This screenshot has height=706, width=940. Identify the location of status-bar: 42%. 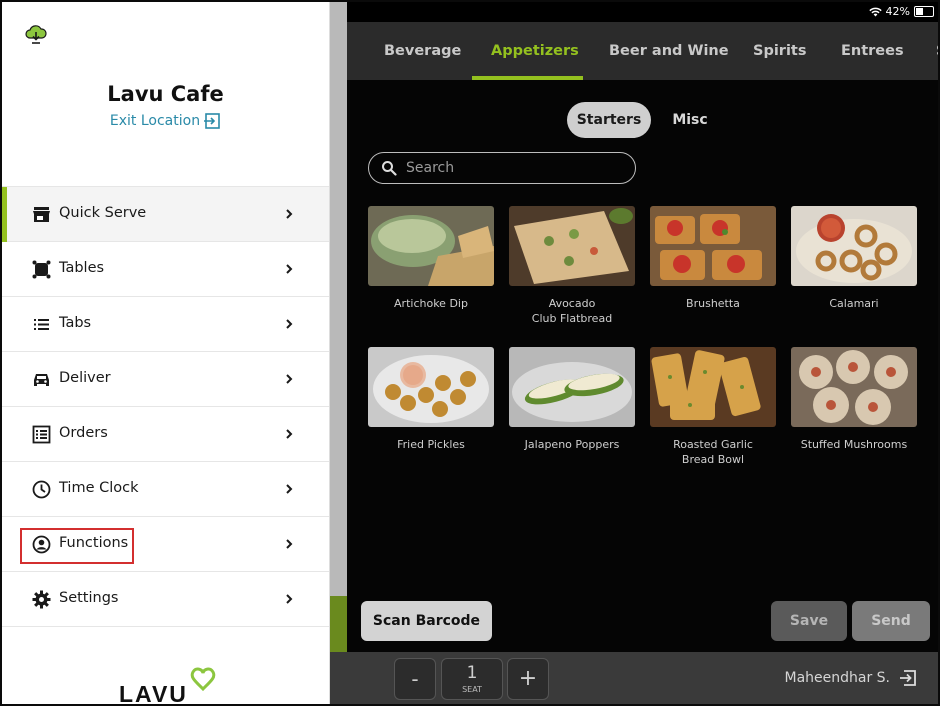
(642, 12).